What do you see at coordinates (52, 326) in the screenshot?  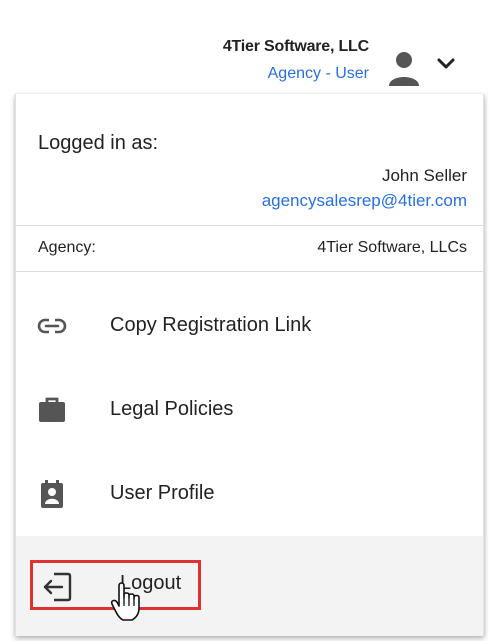 I see `link-icon` at bounding box center [52, 326].